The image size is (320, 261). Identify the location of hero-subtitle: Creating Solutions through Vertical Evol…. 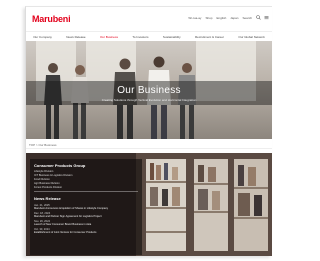
(149, 100).